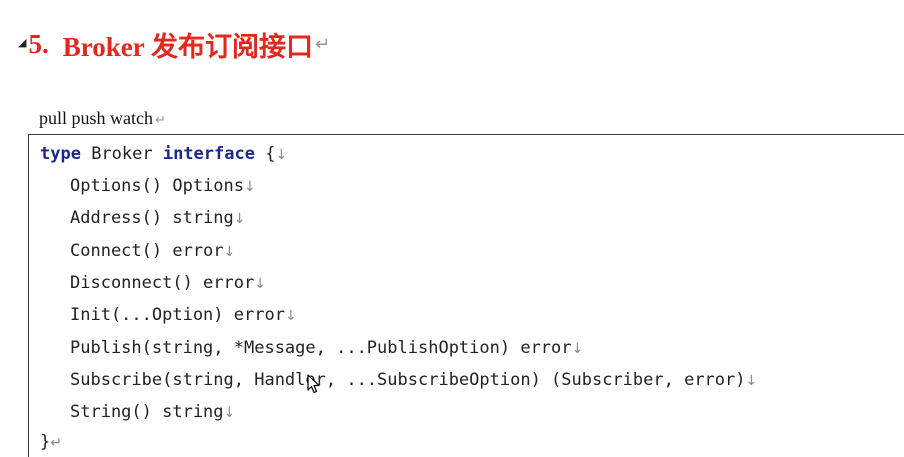 The height and width of the screenshot is (457, 904). What do you see at coordinates (147, 251) in the screenshot?
I see `method-signature: Connect() error` at bounding box center [147, 251].